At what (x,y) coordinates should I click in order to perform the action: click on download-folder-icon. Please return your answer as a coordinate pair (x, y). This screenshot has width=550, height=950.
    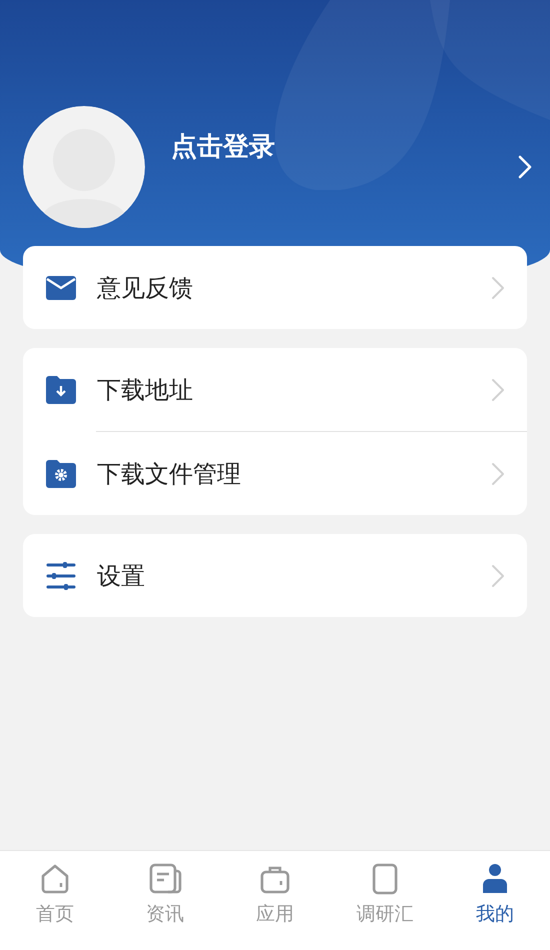
    Looking at the image, I should click on (61, 390).